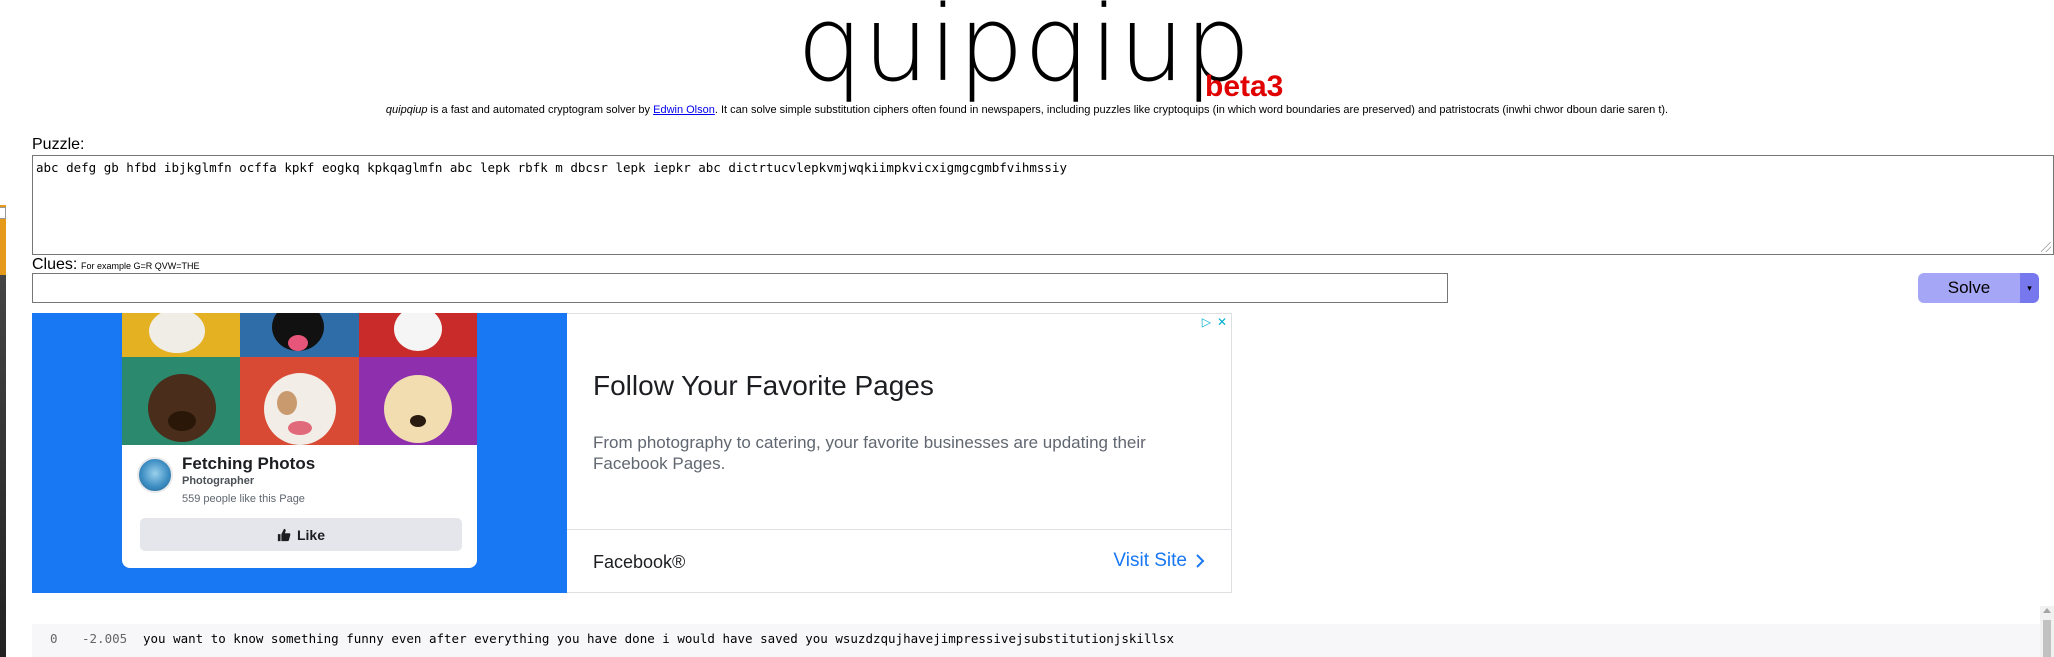 This screenshot has width=2054, height=657. Describe the element at coordinates (243, 499) in the screenshot. I see `fb-page-likes: 559 people like this Page` at that location.